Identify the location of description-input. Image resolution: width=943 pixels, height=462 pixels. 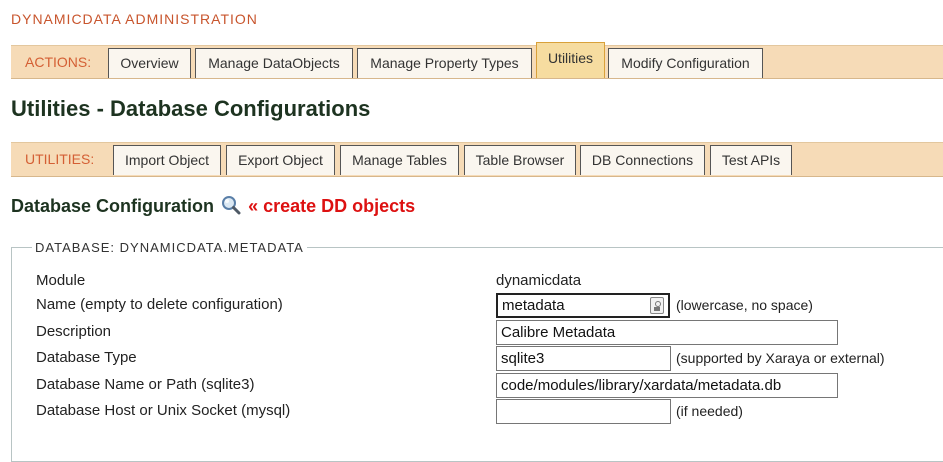
(667, 332).